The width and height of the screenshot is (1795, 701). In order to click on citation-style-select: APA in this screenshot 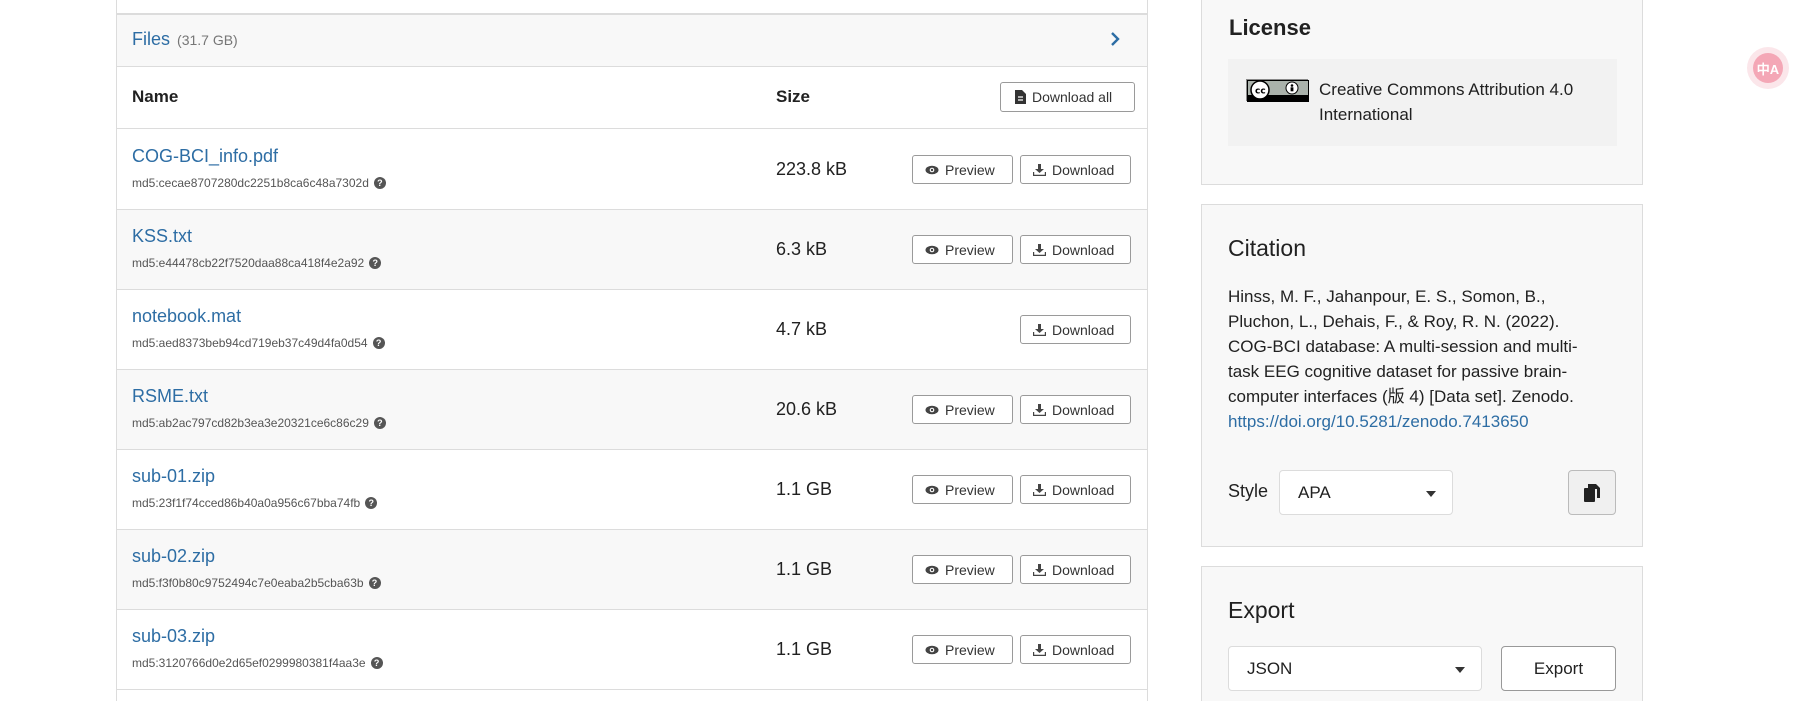, I will do `click(1366, 492)`.